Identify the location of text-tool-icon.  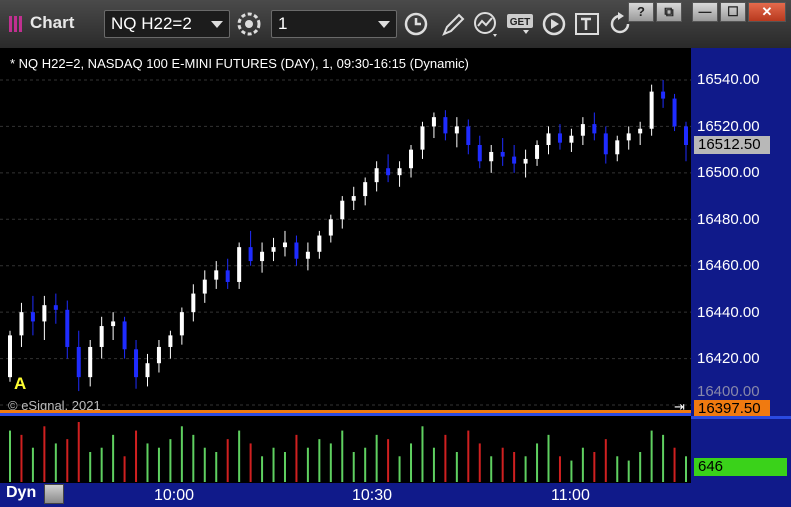
(587, 24).